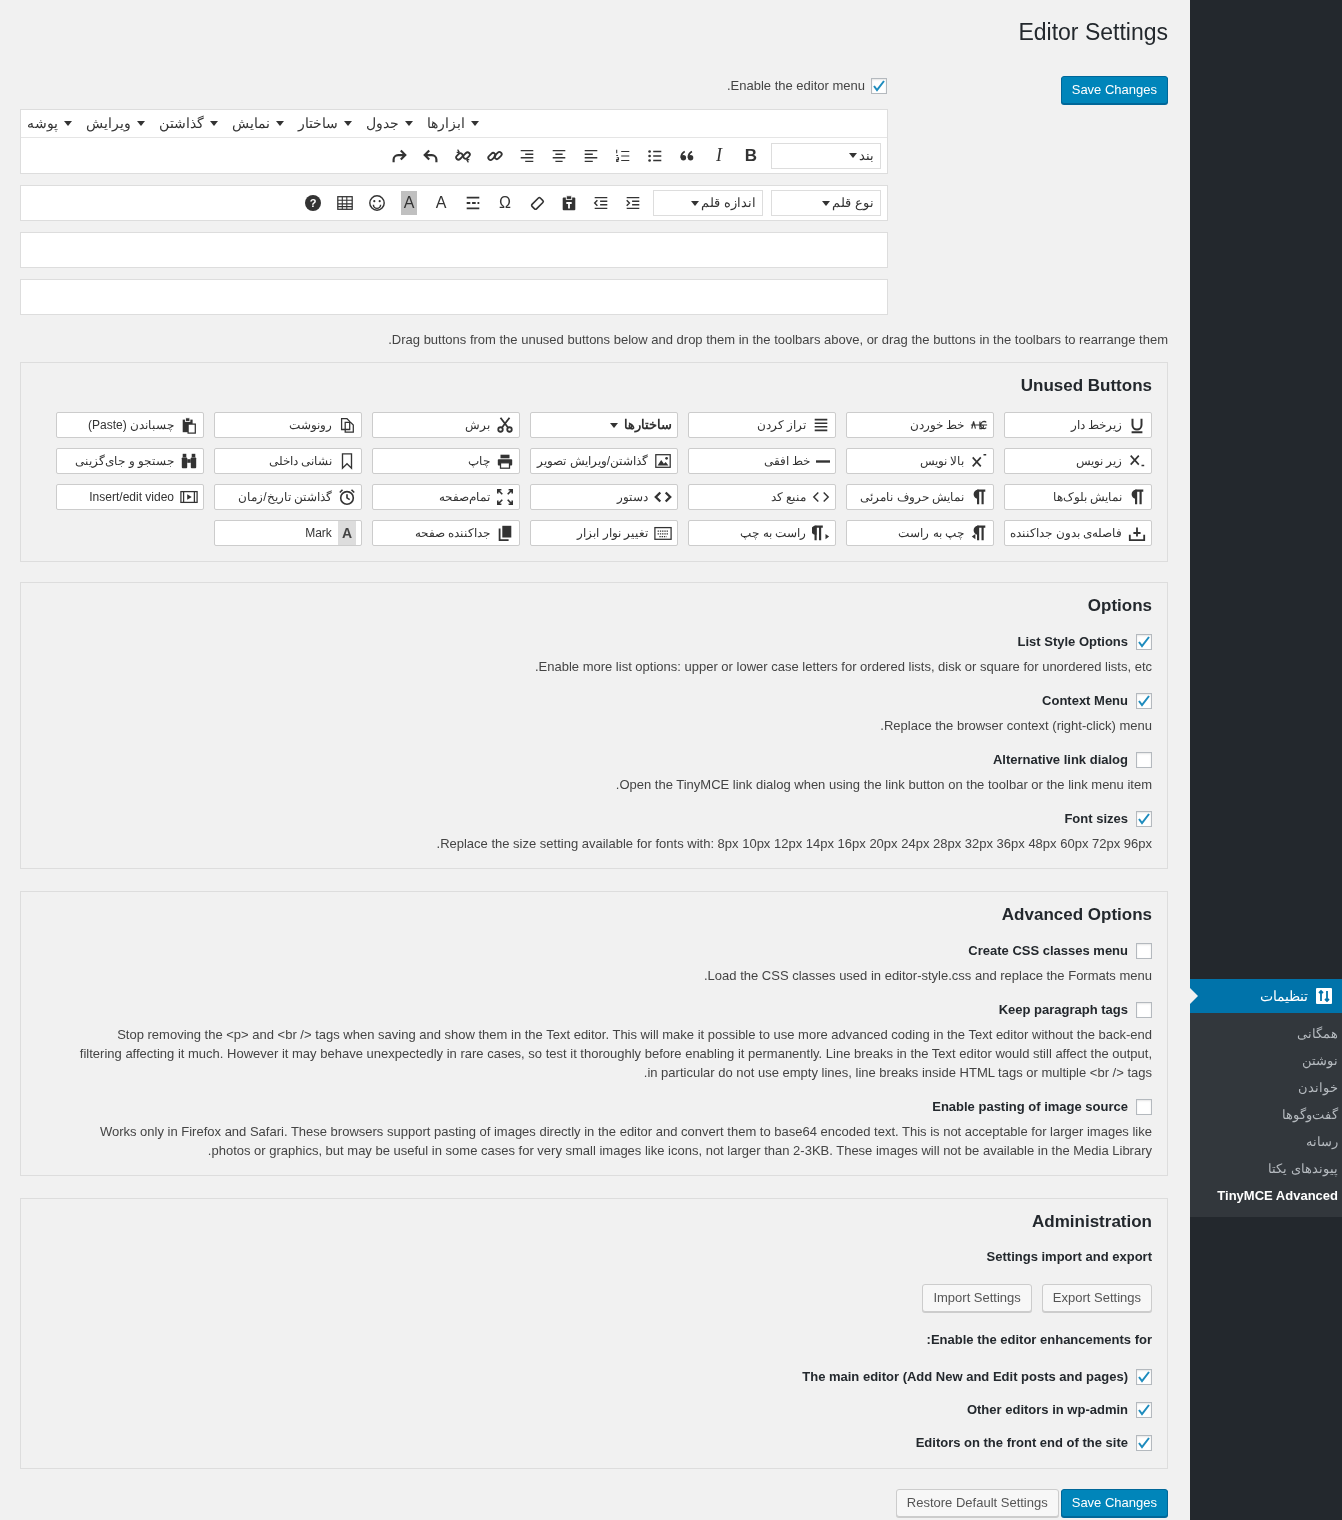  I want to click on sidebar-item: رسانه, so click(1266, 1141).